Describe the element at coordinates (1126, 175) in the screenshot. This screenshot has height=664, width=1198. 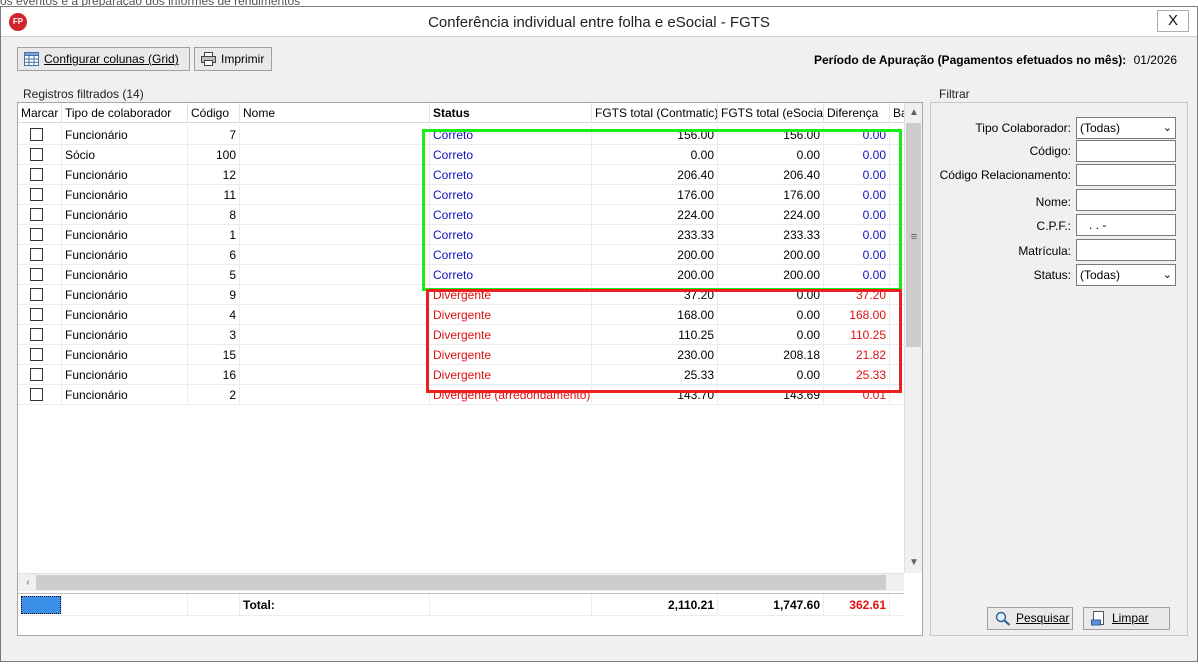
I see `codigo-relacionamento-input` at that location.